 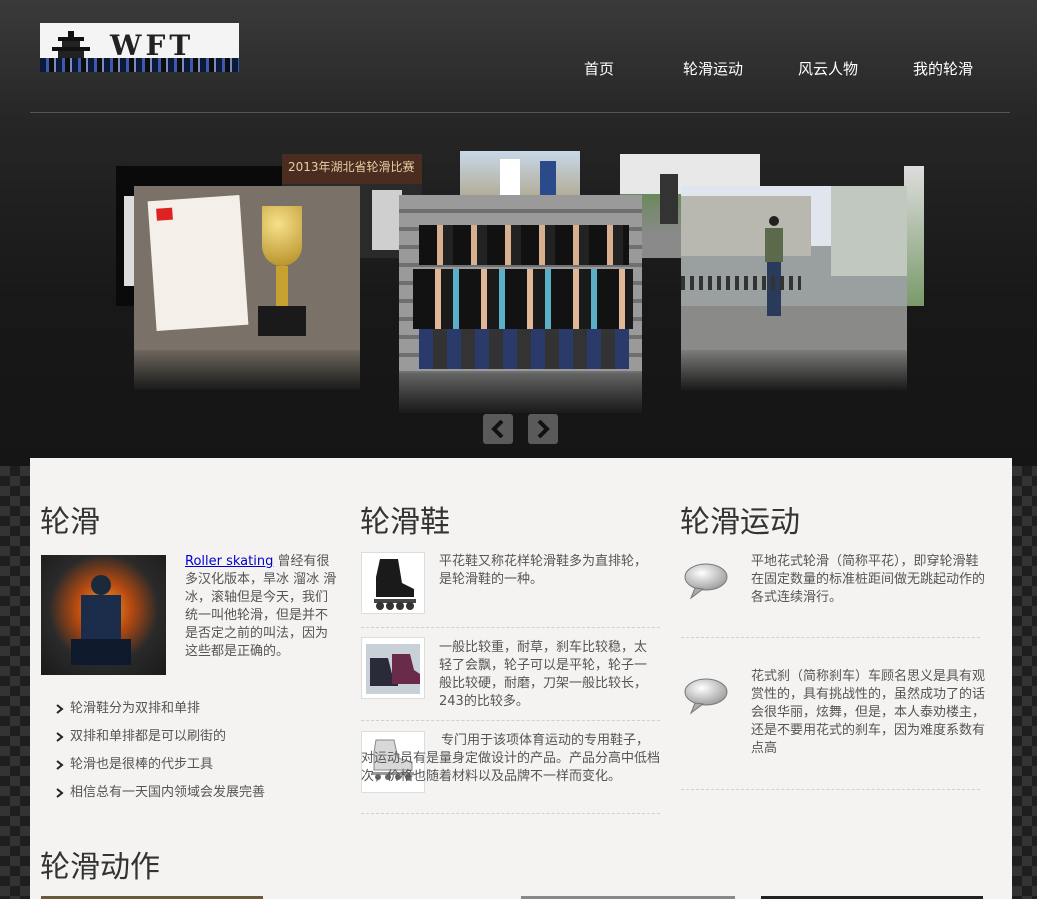 I want to click on certificate-image, so click(x=198, y=263).